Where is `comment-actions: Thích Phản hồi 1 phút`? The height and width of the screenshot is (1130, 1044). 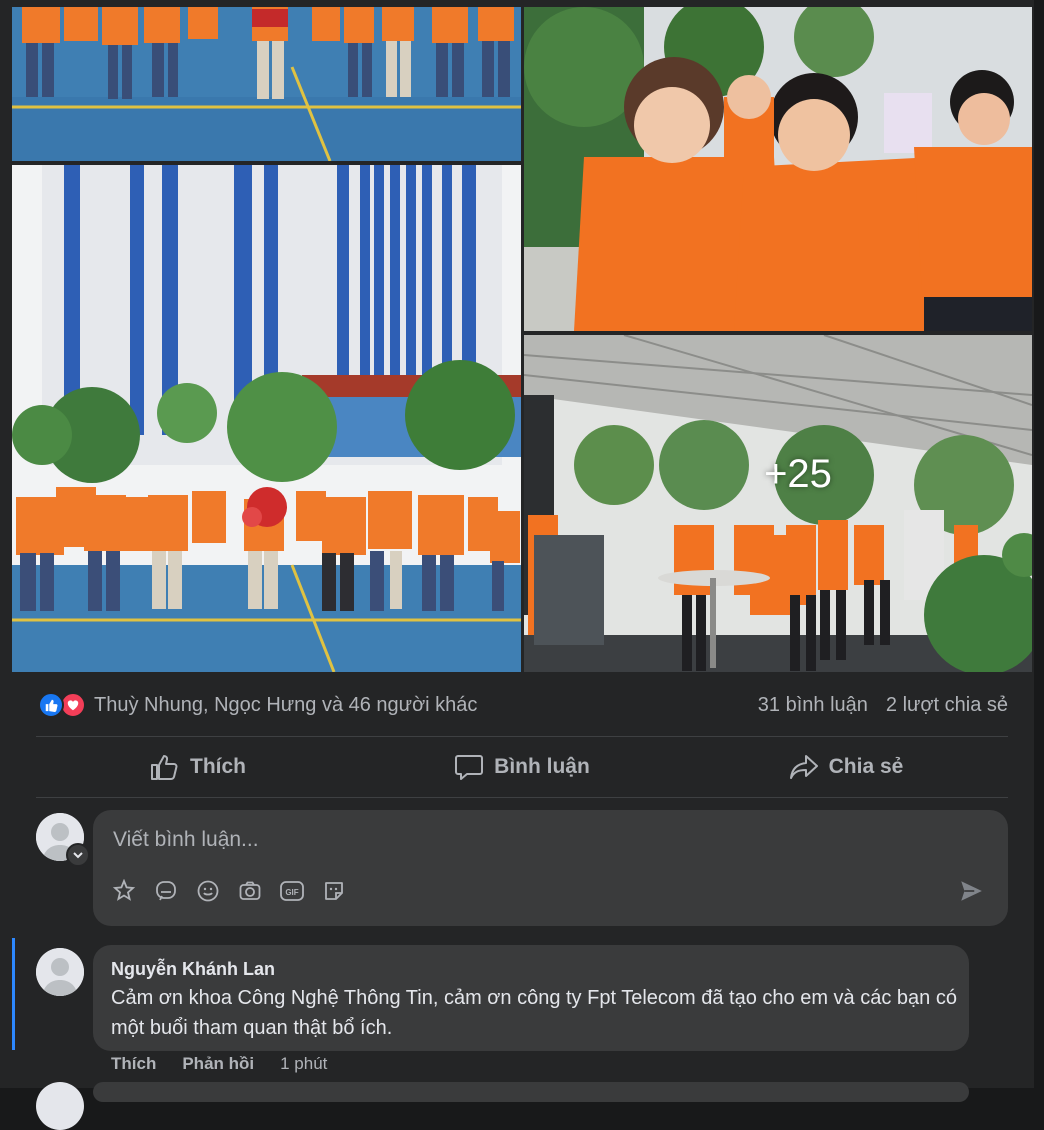 comment-actions: Thích Phản hồi 1 phút is located at coordinates (219, 1064).